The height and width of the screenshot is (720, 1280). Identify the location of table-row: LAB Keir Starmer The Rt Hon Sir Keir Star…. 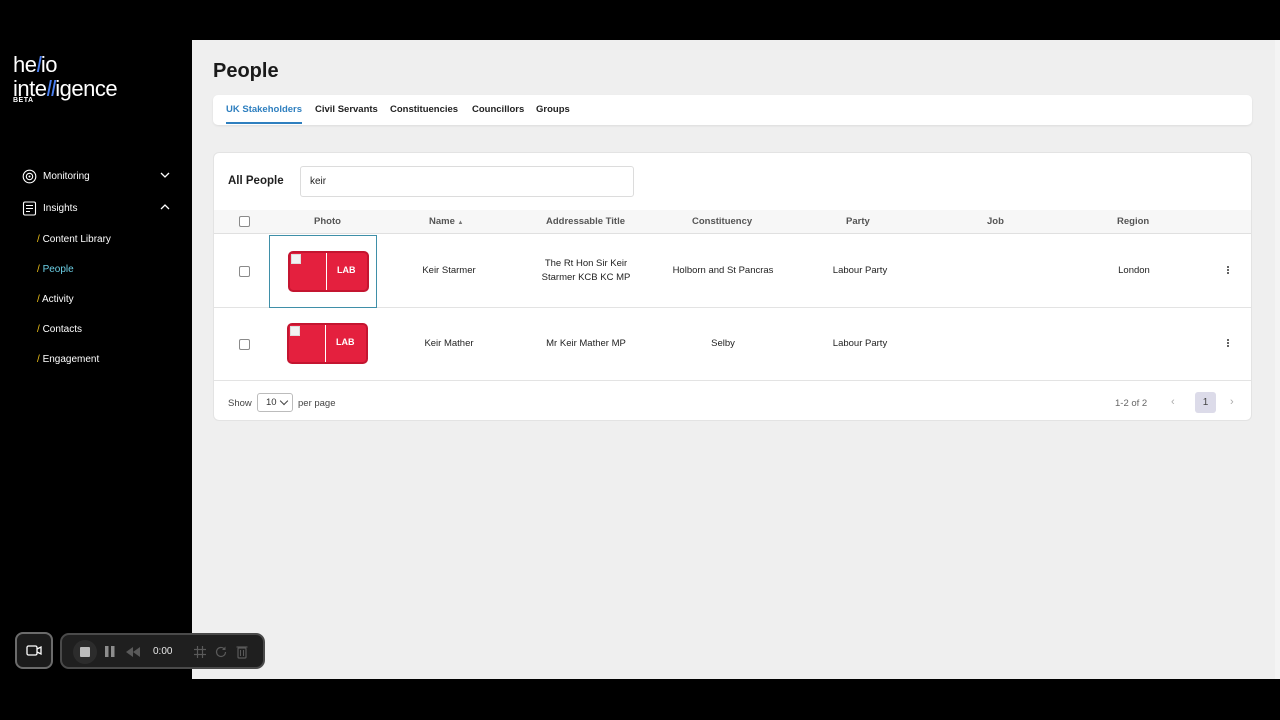
(732, 271).